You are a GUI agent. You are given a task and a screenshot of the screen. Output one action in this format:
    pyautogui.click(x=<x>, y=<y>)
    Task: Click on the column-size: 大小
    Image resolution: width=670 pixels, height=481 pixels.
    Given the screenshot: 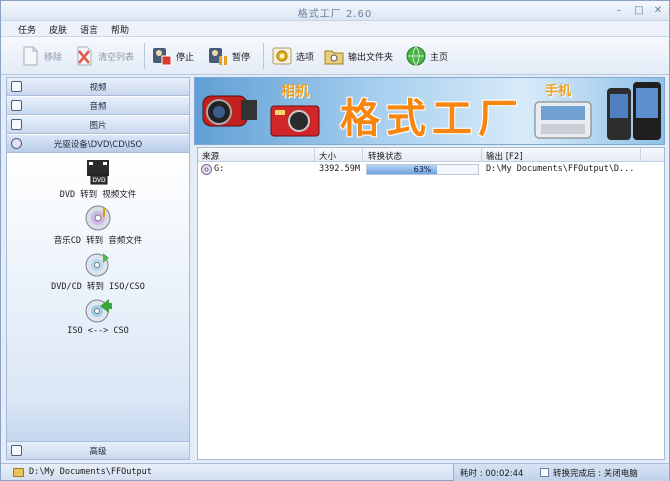 What is the action you would take?
    pyautogui.click(x=327, y=156)
    